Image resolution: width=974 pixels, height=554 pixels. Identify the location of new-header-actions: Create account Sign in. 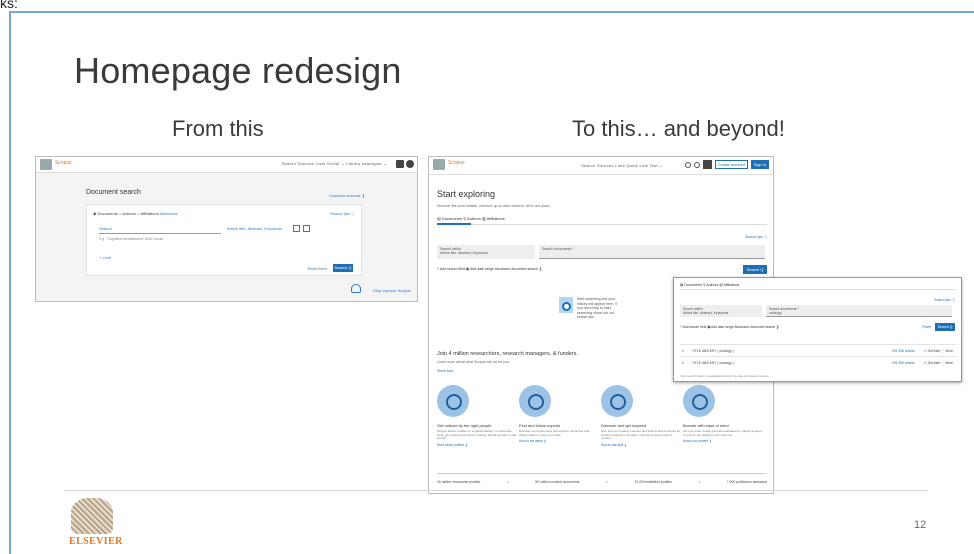
(726, 164).